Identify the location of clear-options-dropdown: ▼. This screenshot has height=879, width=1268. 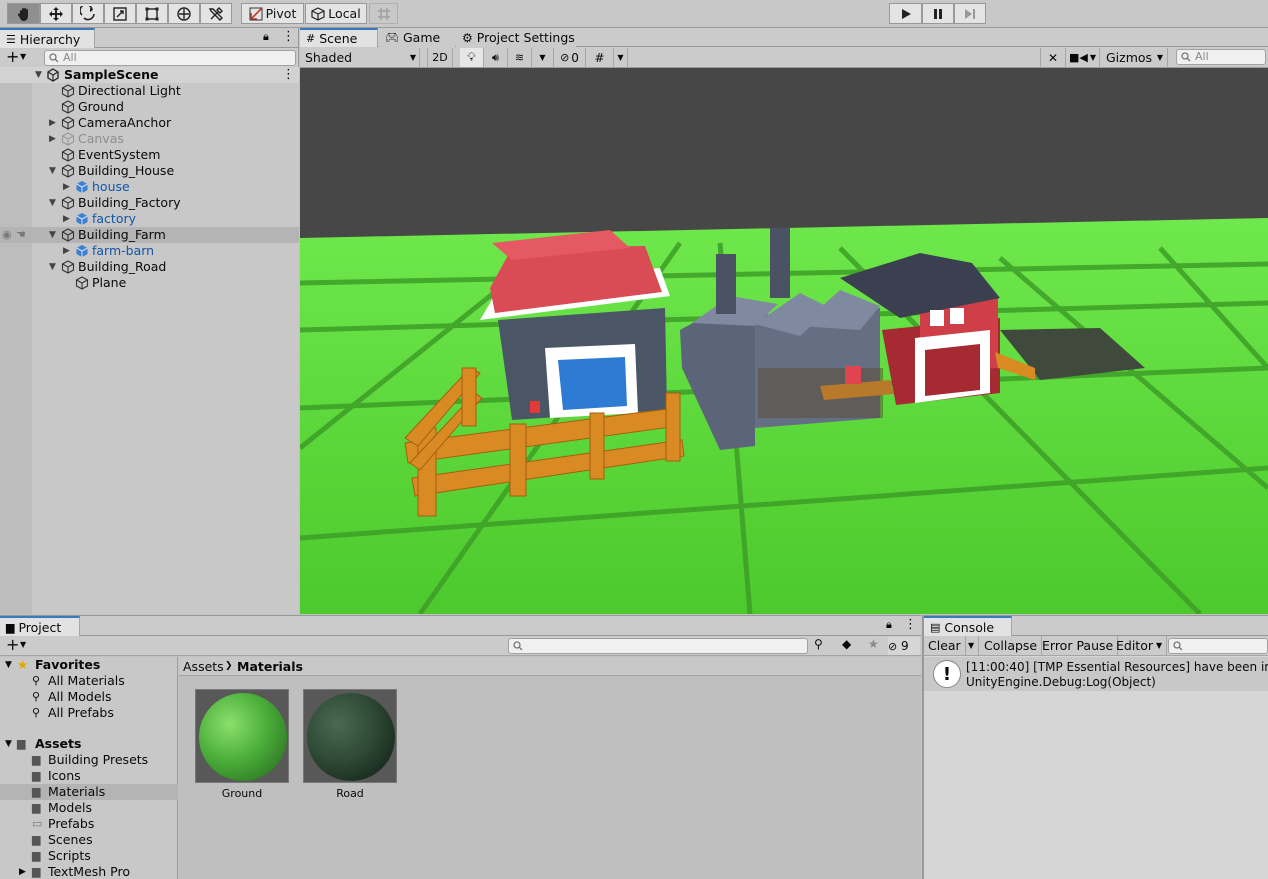
(972, 645).